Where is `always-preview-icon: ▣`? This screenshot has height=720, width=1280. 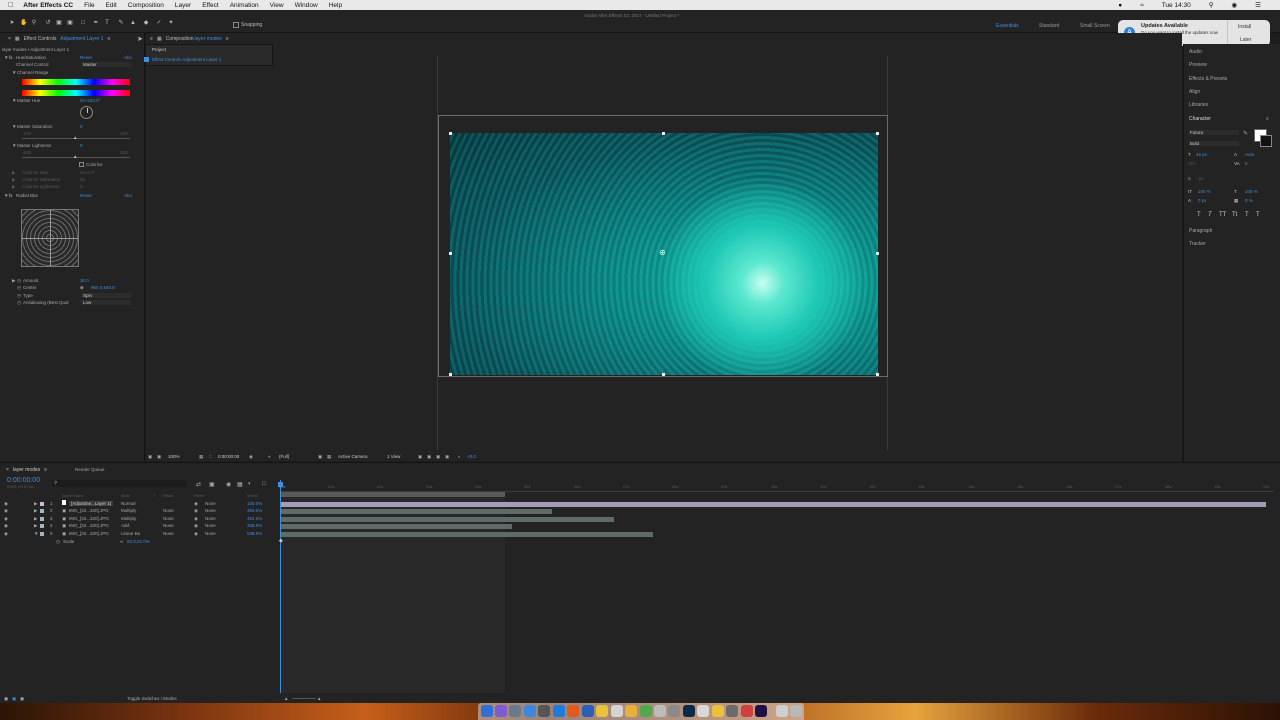 always-preview-icon: ▣ is located at coordinates (150, 457).